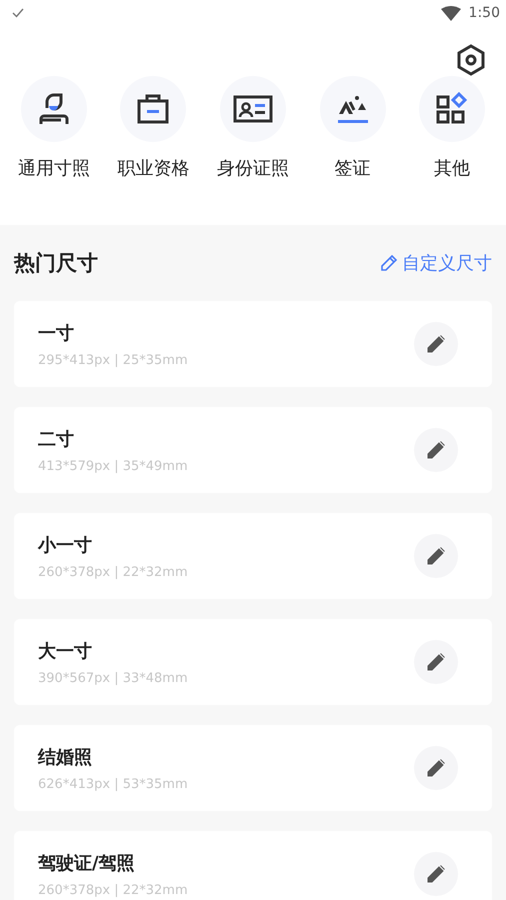  What do you see at coordinates (253, 662) in the screenshot?
I see `size-card: 大一寸 390*567px | 33*48mm` at bounding box center [253, 662].